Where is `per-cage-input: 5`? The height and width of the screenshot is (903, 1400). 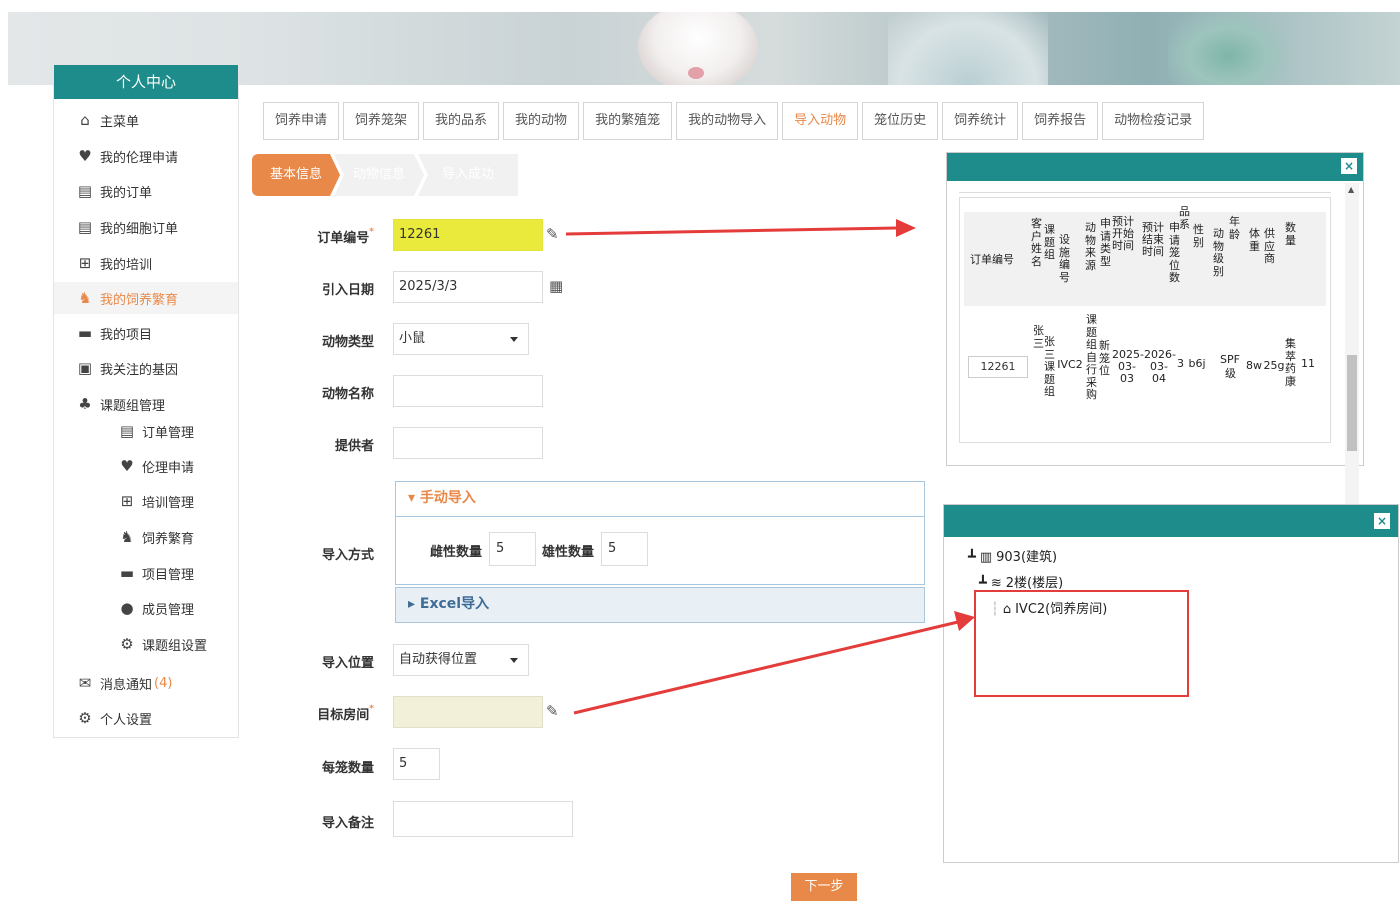
per-cage-input: 5 is located at coordinates (416, 764).